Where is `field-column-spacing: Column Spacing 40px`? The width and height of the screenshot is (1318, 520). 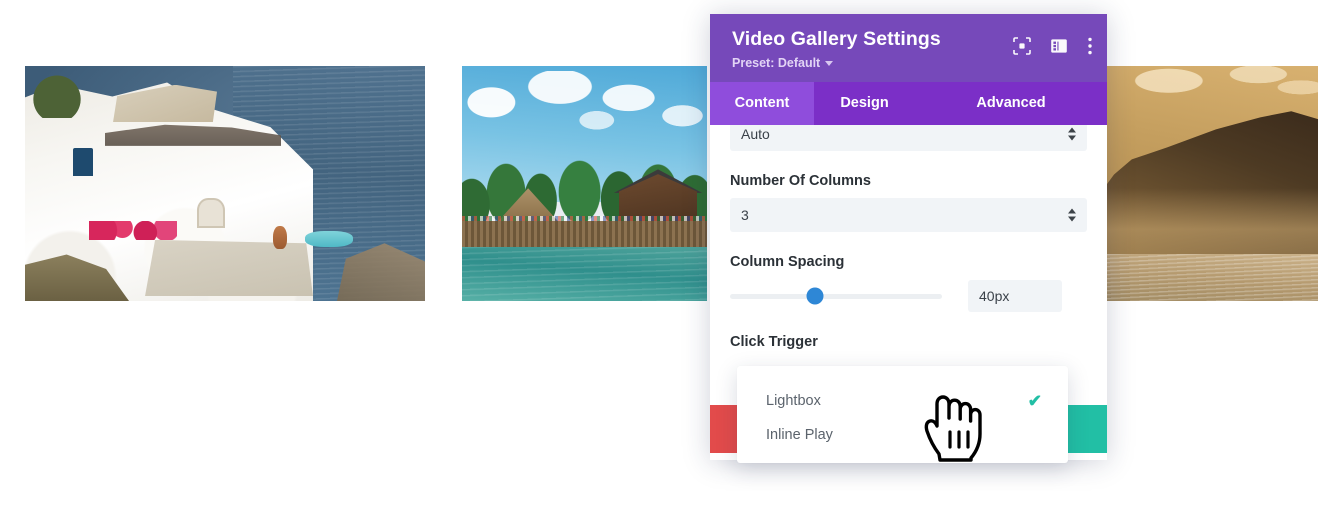
field-column-spacing: Column Spacing 40px is located at coordinates (908, 283).